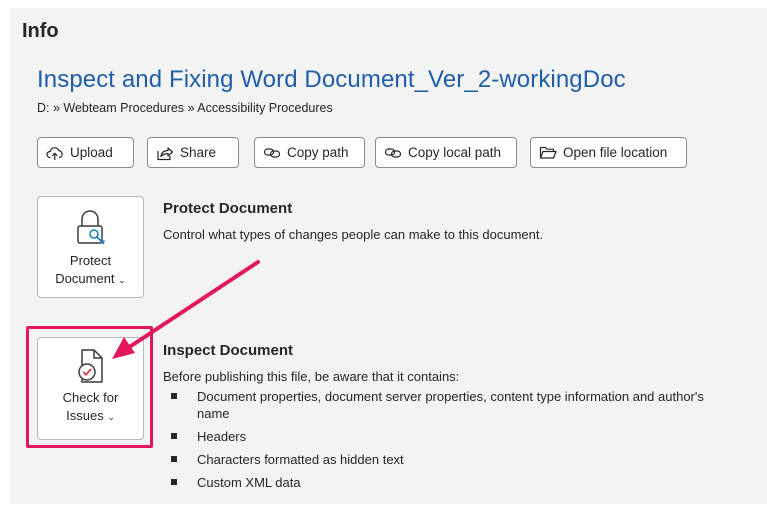 Image resolution: width=767 pixels, height=523 pixels. I want to click on open-file-location-label: Open file location, so click(615, 152).